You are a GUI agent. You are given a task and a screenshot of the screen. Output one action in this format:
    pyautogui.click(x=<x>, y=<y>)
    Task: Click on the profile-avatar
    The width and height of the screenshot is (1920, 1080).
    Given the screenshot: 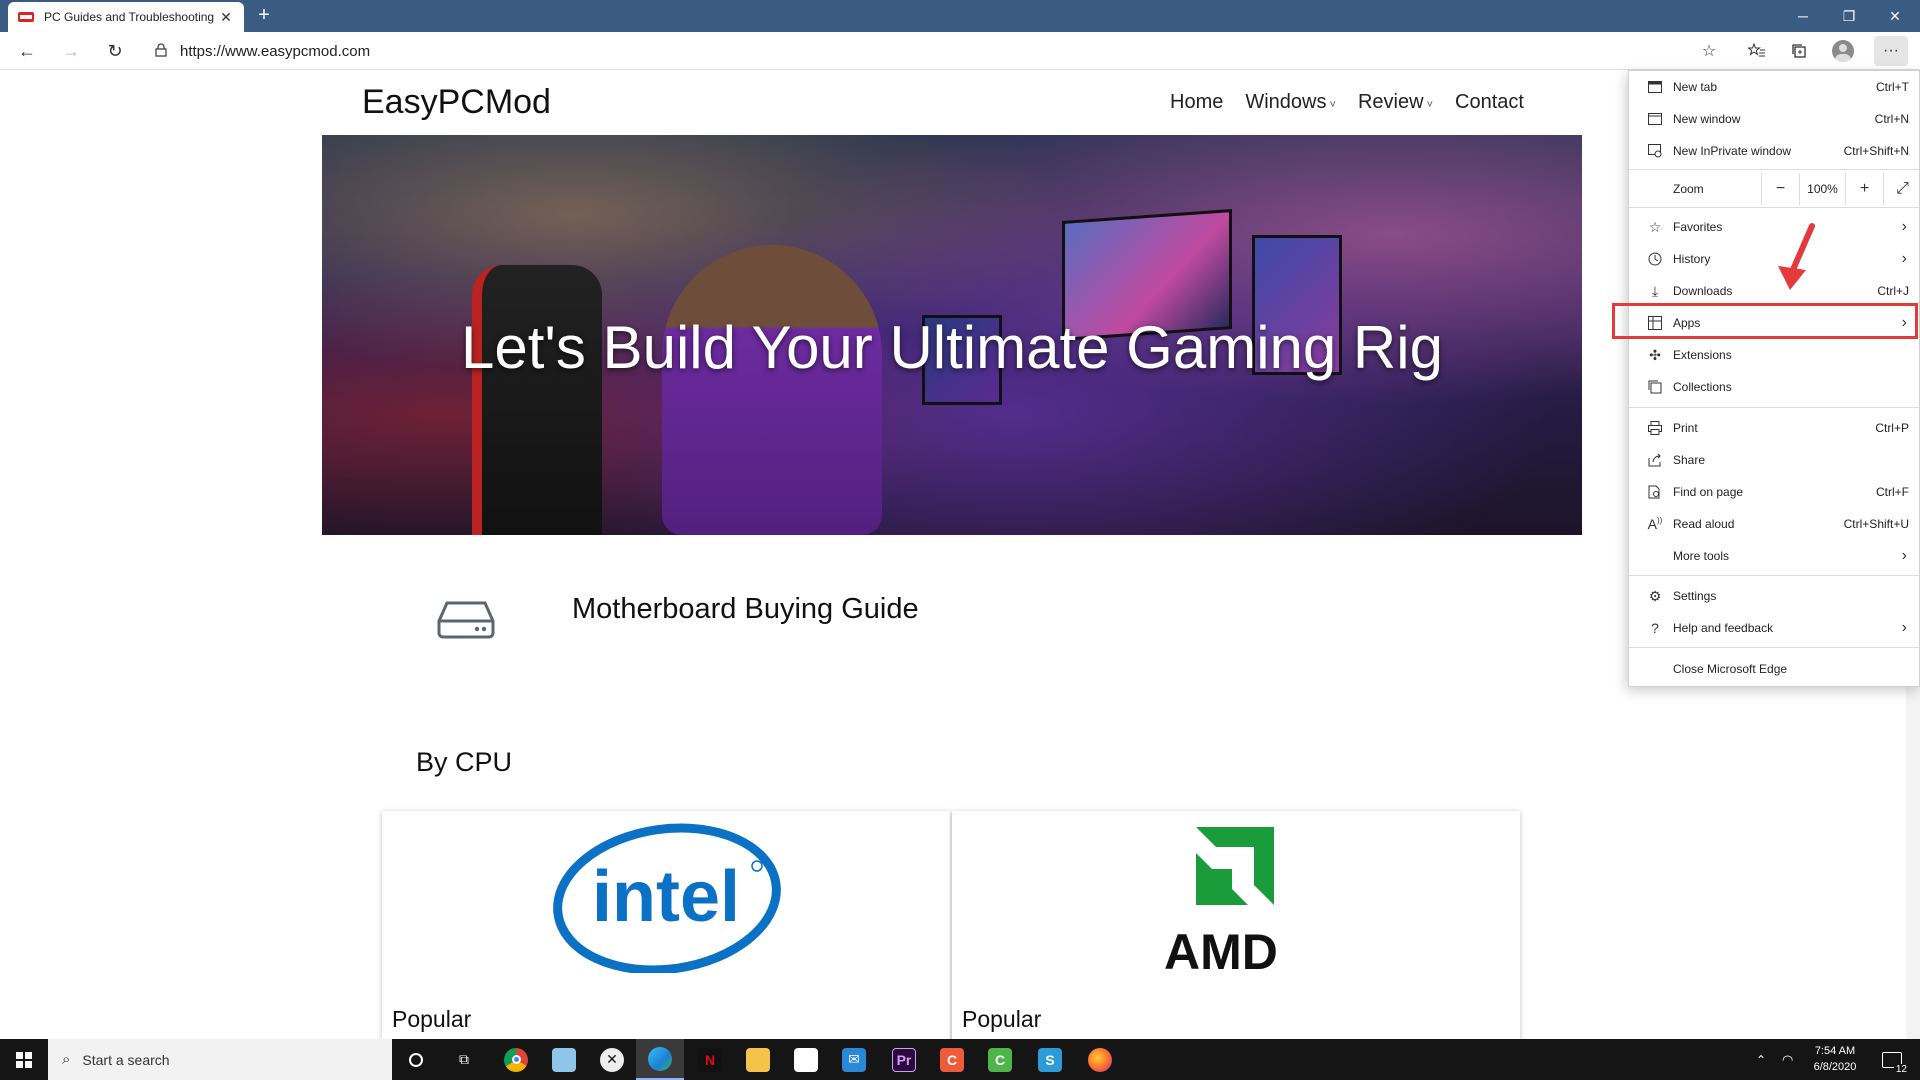 What is the action you would take?
    pyautogui.click(x=1843, y=51)
    